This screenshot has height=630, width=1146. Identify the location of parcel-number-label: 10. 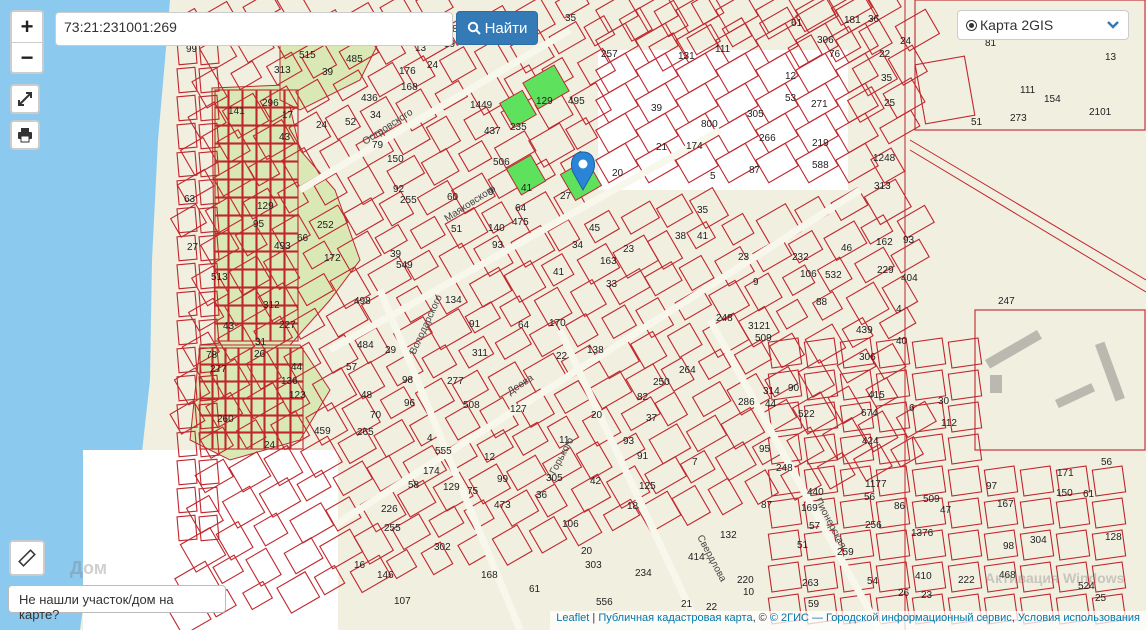
(749, 592).